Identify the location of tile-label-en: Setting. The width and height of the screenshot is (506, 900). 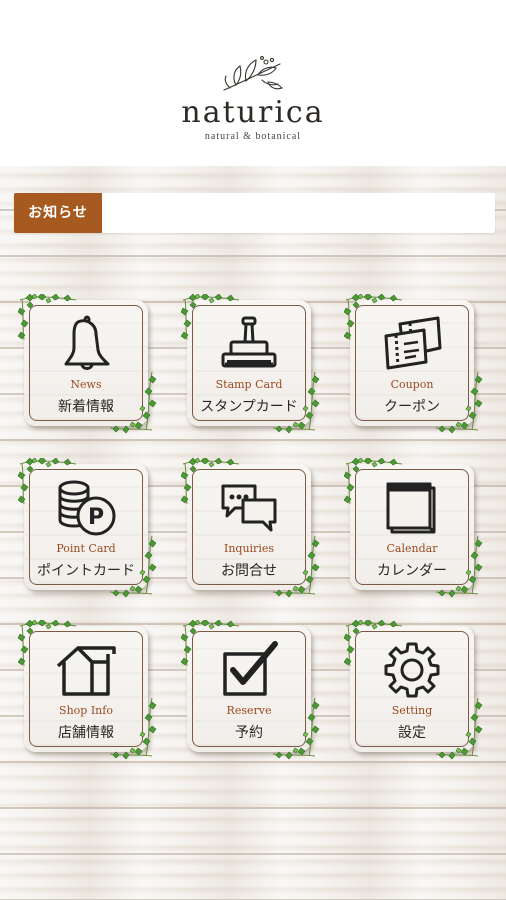
(412, 710).